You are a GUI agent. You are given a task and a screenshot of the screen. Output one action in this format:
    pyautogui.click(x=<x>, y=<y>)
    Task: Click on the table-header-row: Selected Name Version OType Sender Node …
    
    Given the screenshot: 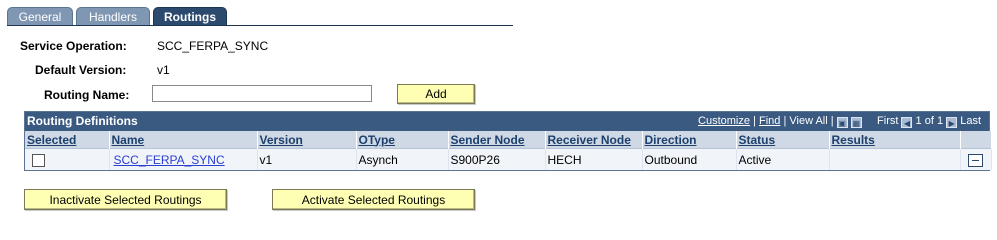 What is the action you would take?
    pyautogui.click(x=508, y=140)
    